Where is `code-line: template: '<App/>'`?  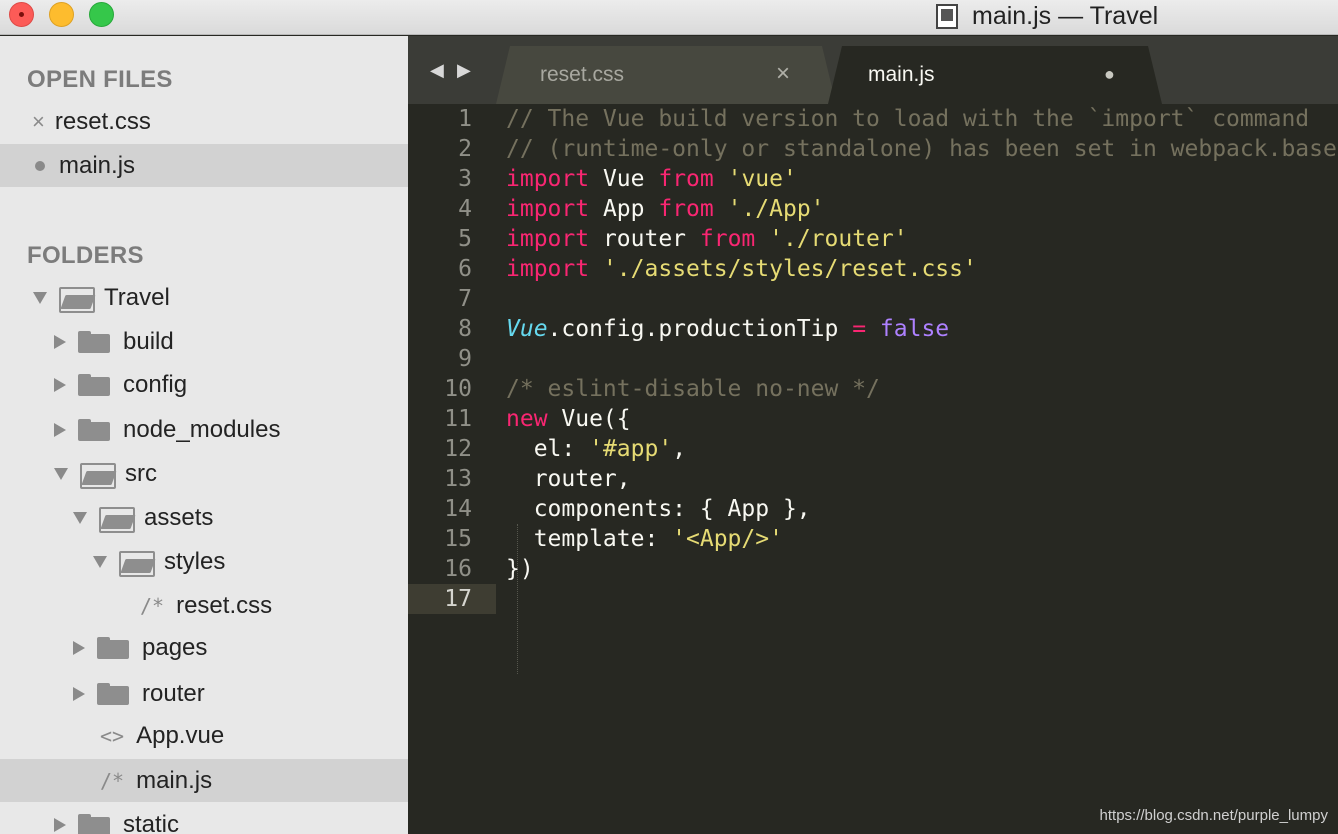
code-line: template: '<App/>' is located at coordinates (921, 539).